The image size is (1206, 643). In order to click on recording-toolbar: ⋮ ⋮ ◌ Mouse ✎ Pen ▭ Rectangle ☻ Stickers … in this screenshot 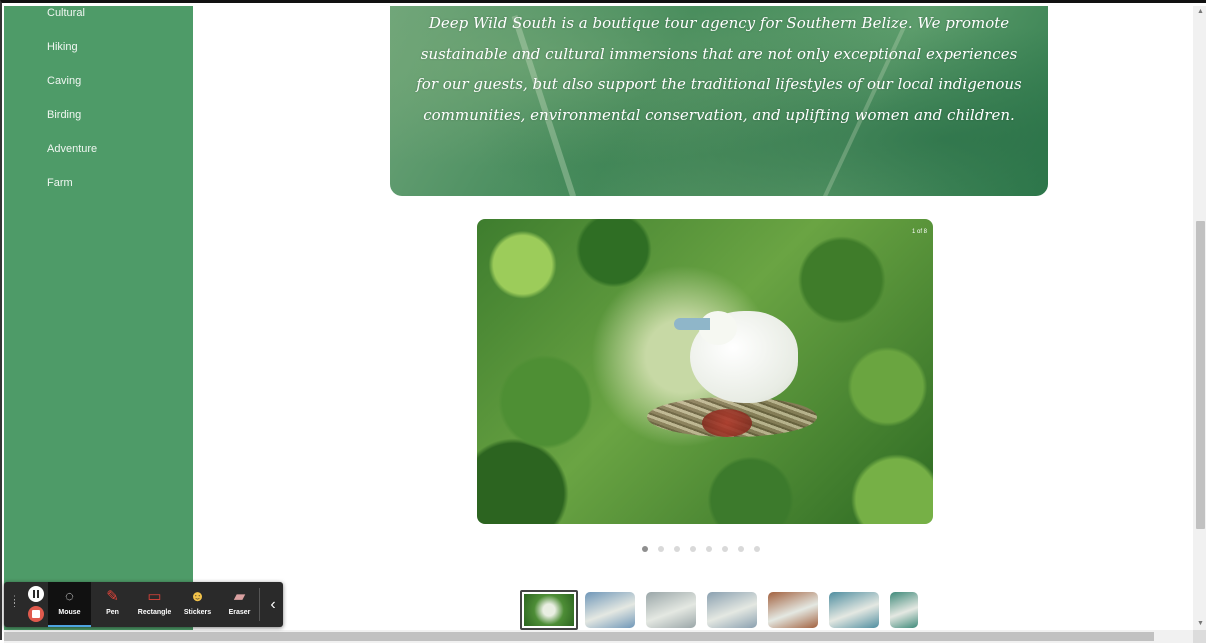, I will do `click(143, 604)`.